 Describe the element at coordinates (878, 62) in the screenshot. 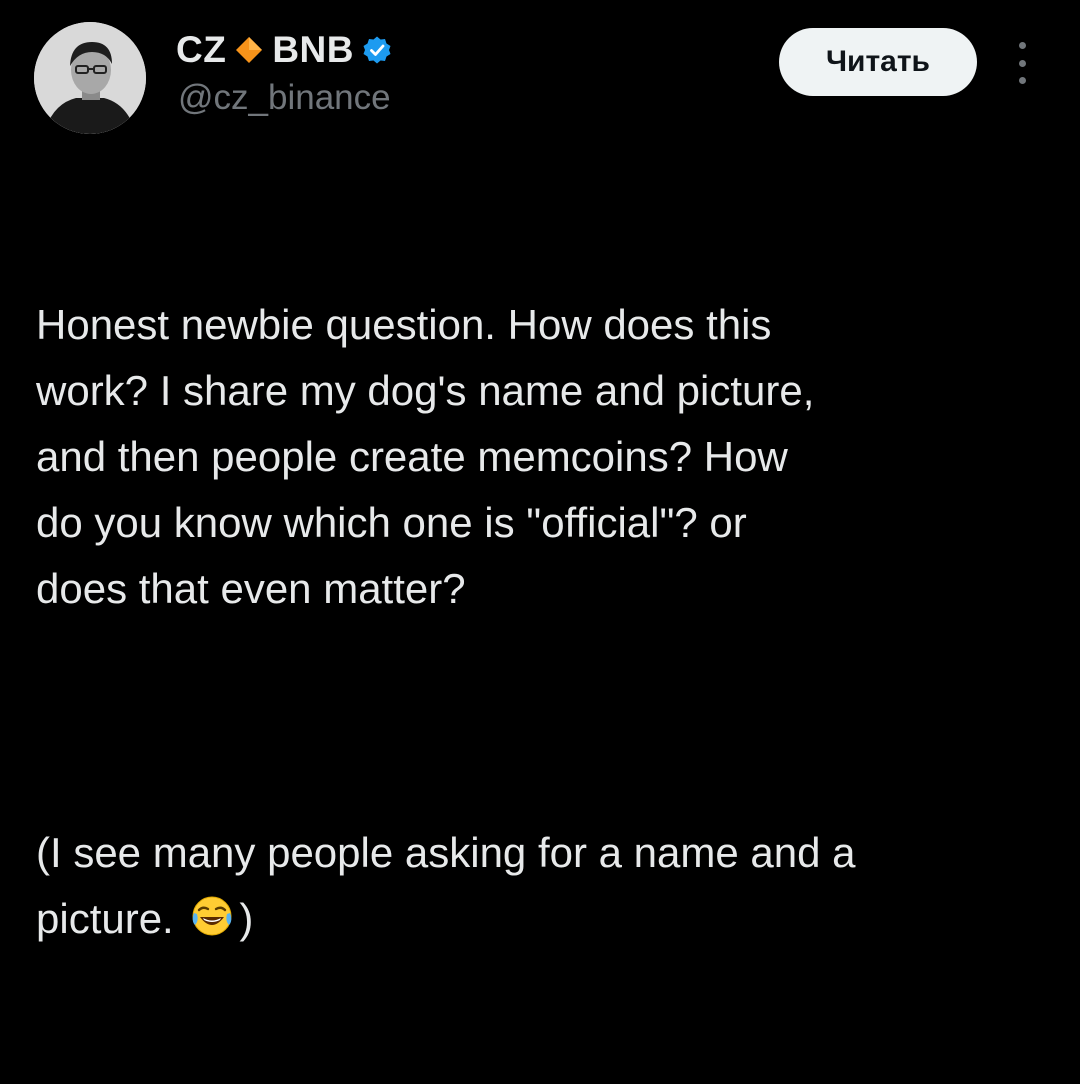

I see `follow-button: Читать` at that location.